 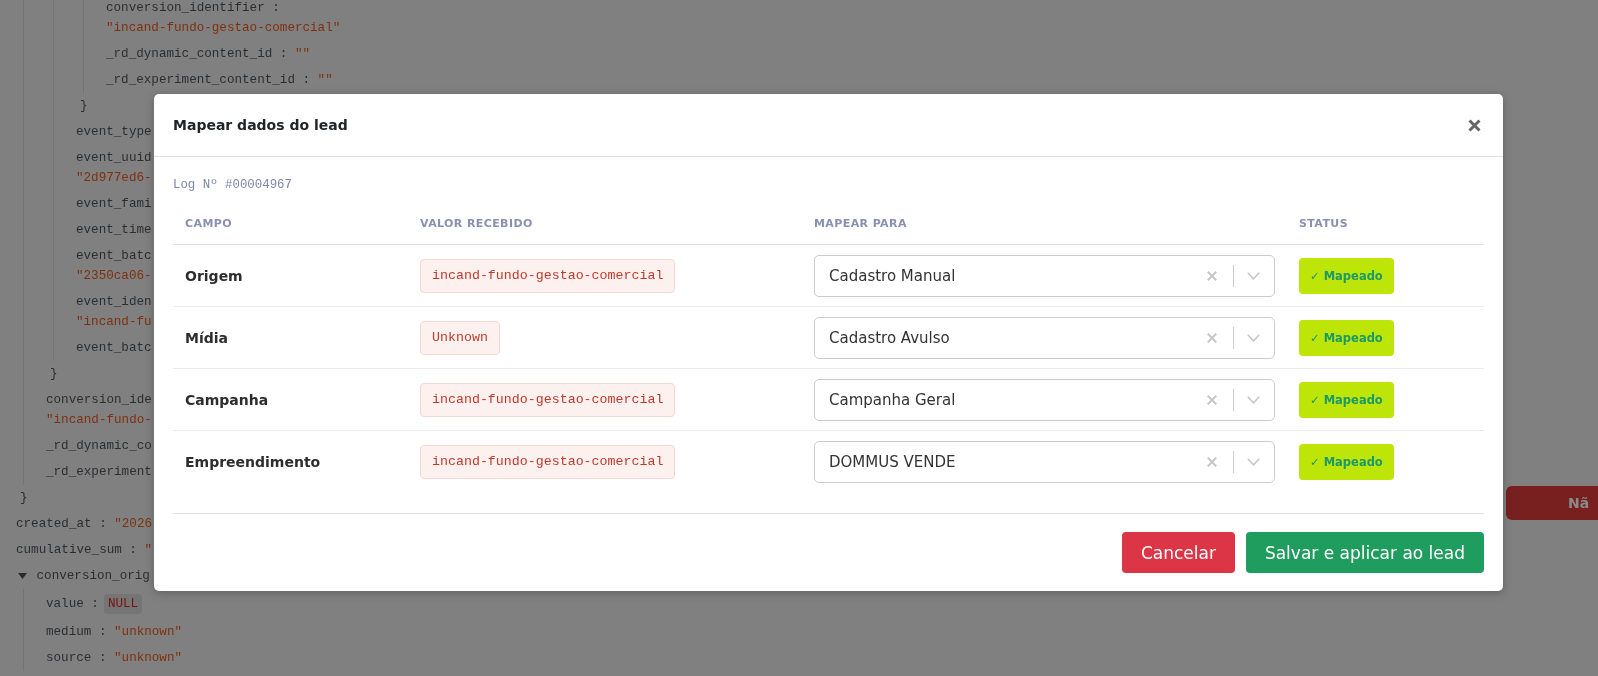 What do you see at coordinates (114, 322) in the screenshot?
I see `json-value: "incand-fu` at bounding box center [114, 322].